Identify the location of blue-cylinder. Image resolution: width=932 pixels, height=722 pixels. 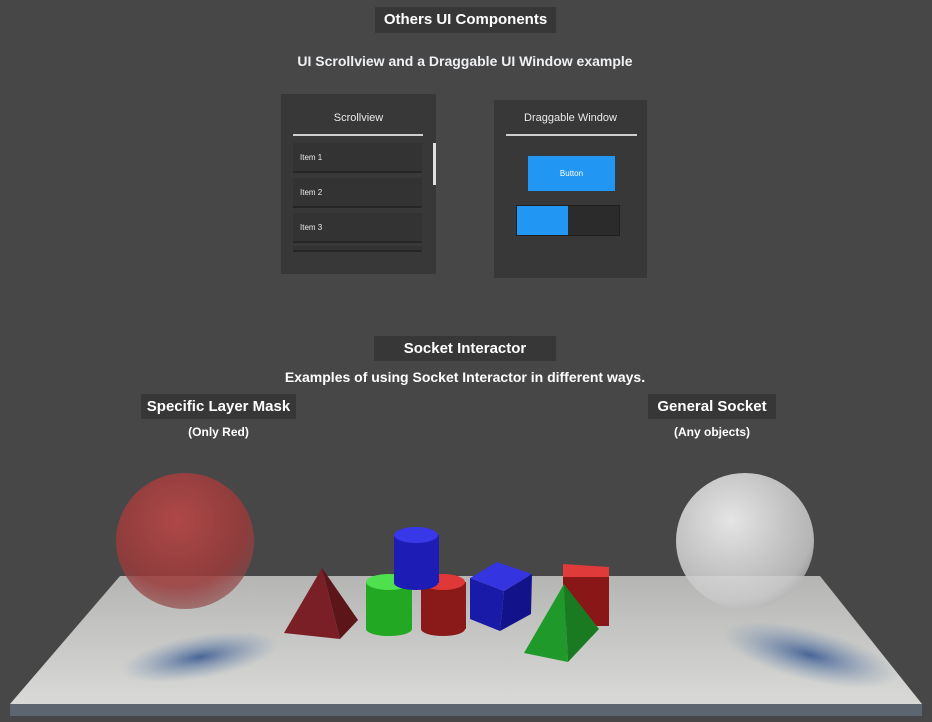
(416, 558).